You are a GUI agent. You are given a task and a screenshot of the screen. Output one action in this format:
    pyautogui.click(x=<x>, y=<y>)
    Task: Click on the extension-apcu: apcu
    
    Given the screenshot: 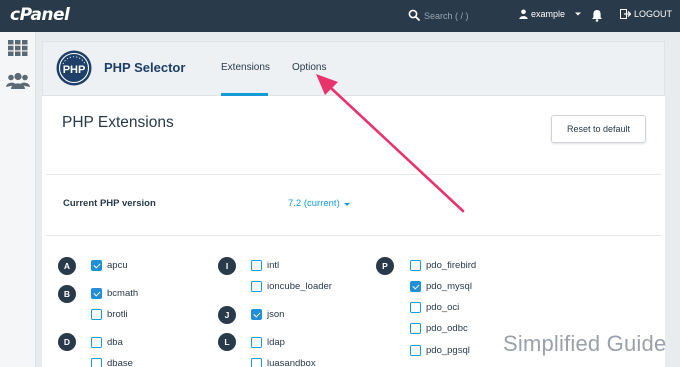 What is the action you would take?
    pyautogui.click(x=109, y=265)
    